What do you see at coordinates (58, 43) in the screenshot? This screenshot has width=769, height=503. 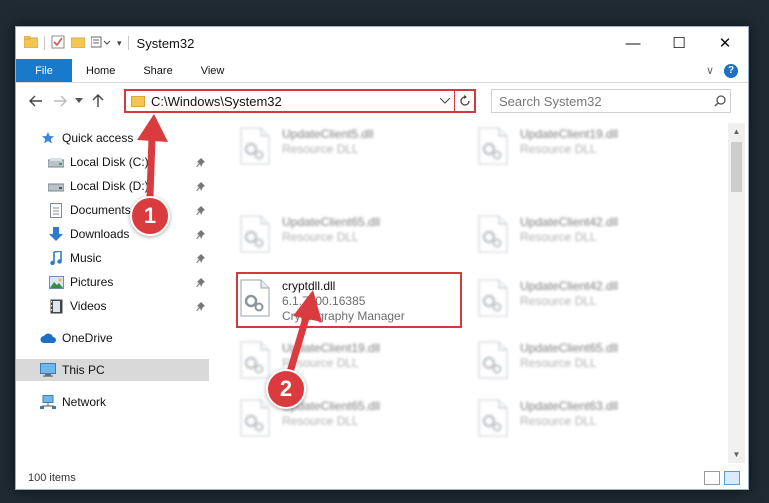 I see `properties-icon` at bounding box center [58, 43].